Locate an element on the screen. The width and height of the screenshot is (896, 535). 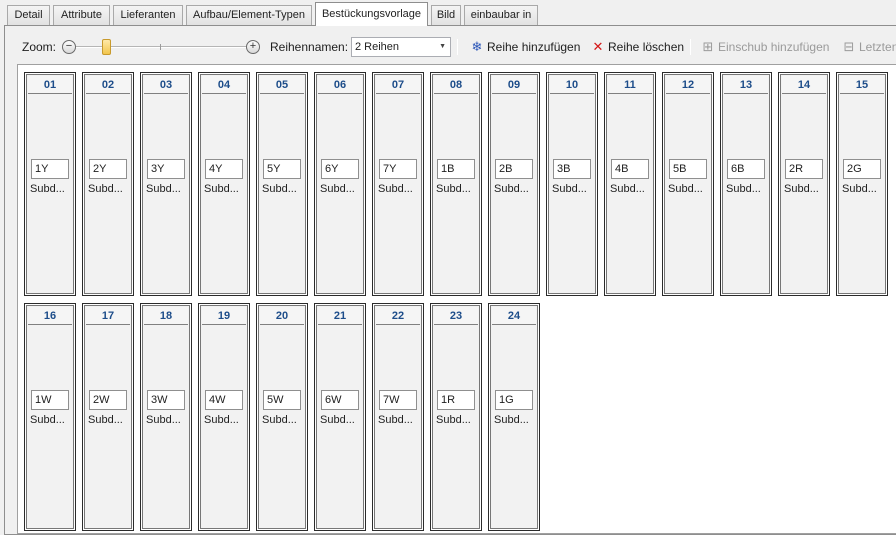
tab-bild: Bild is located at coordinates (446, 15).